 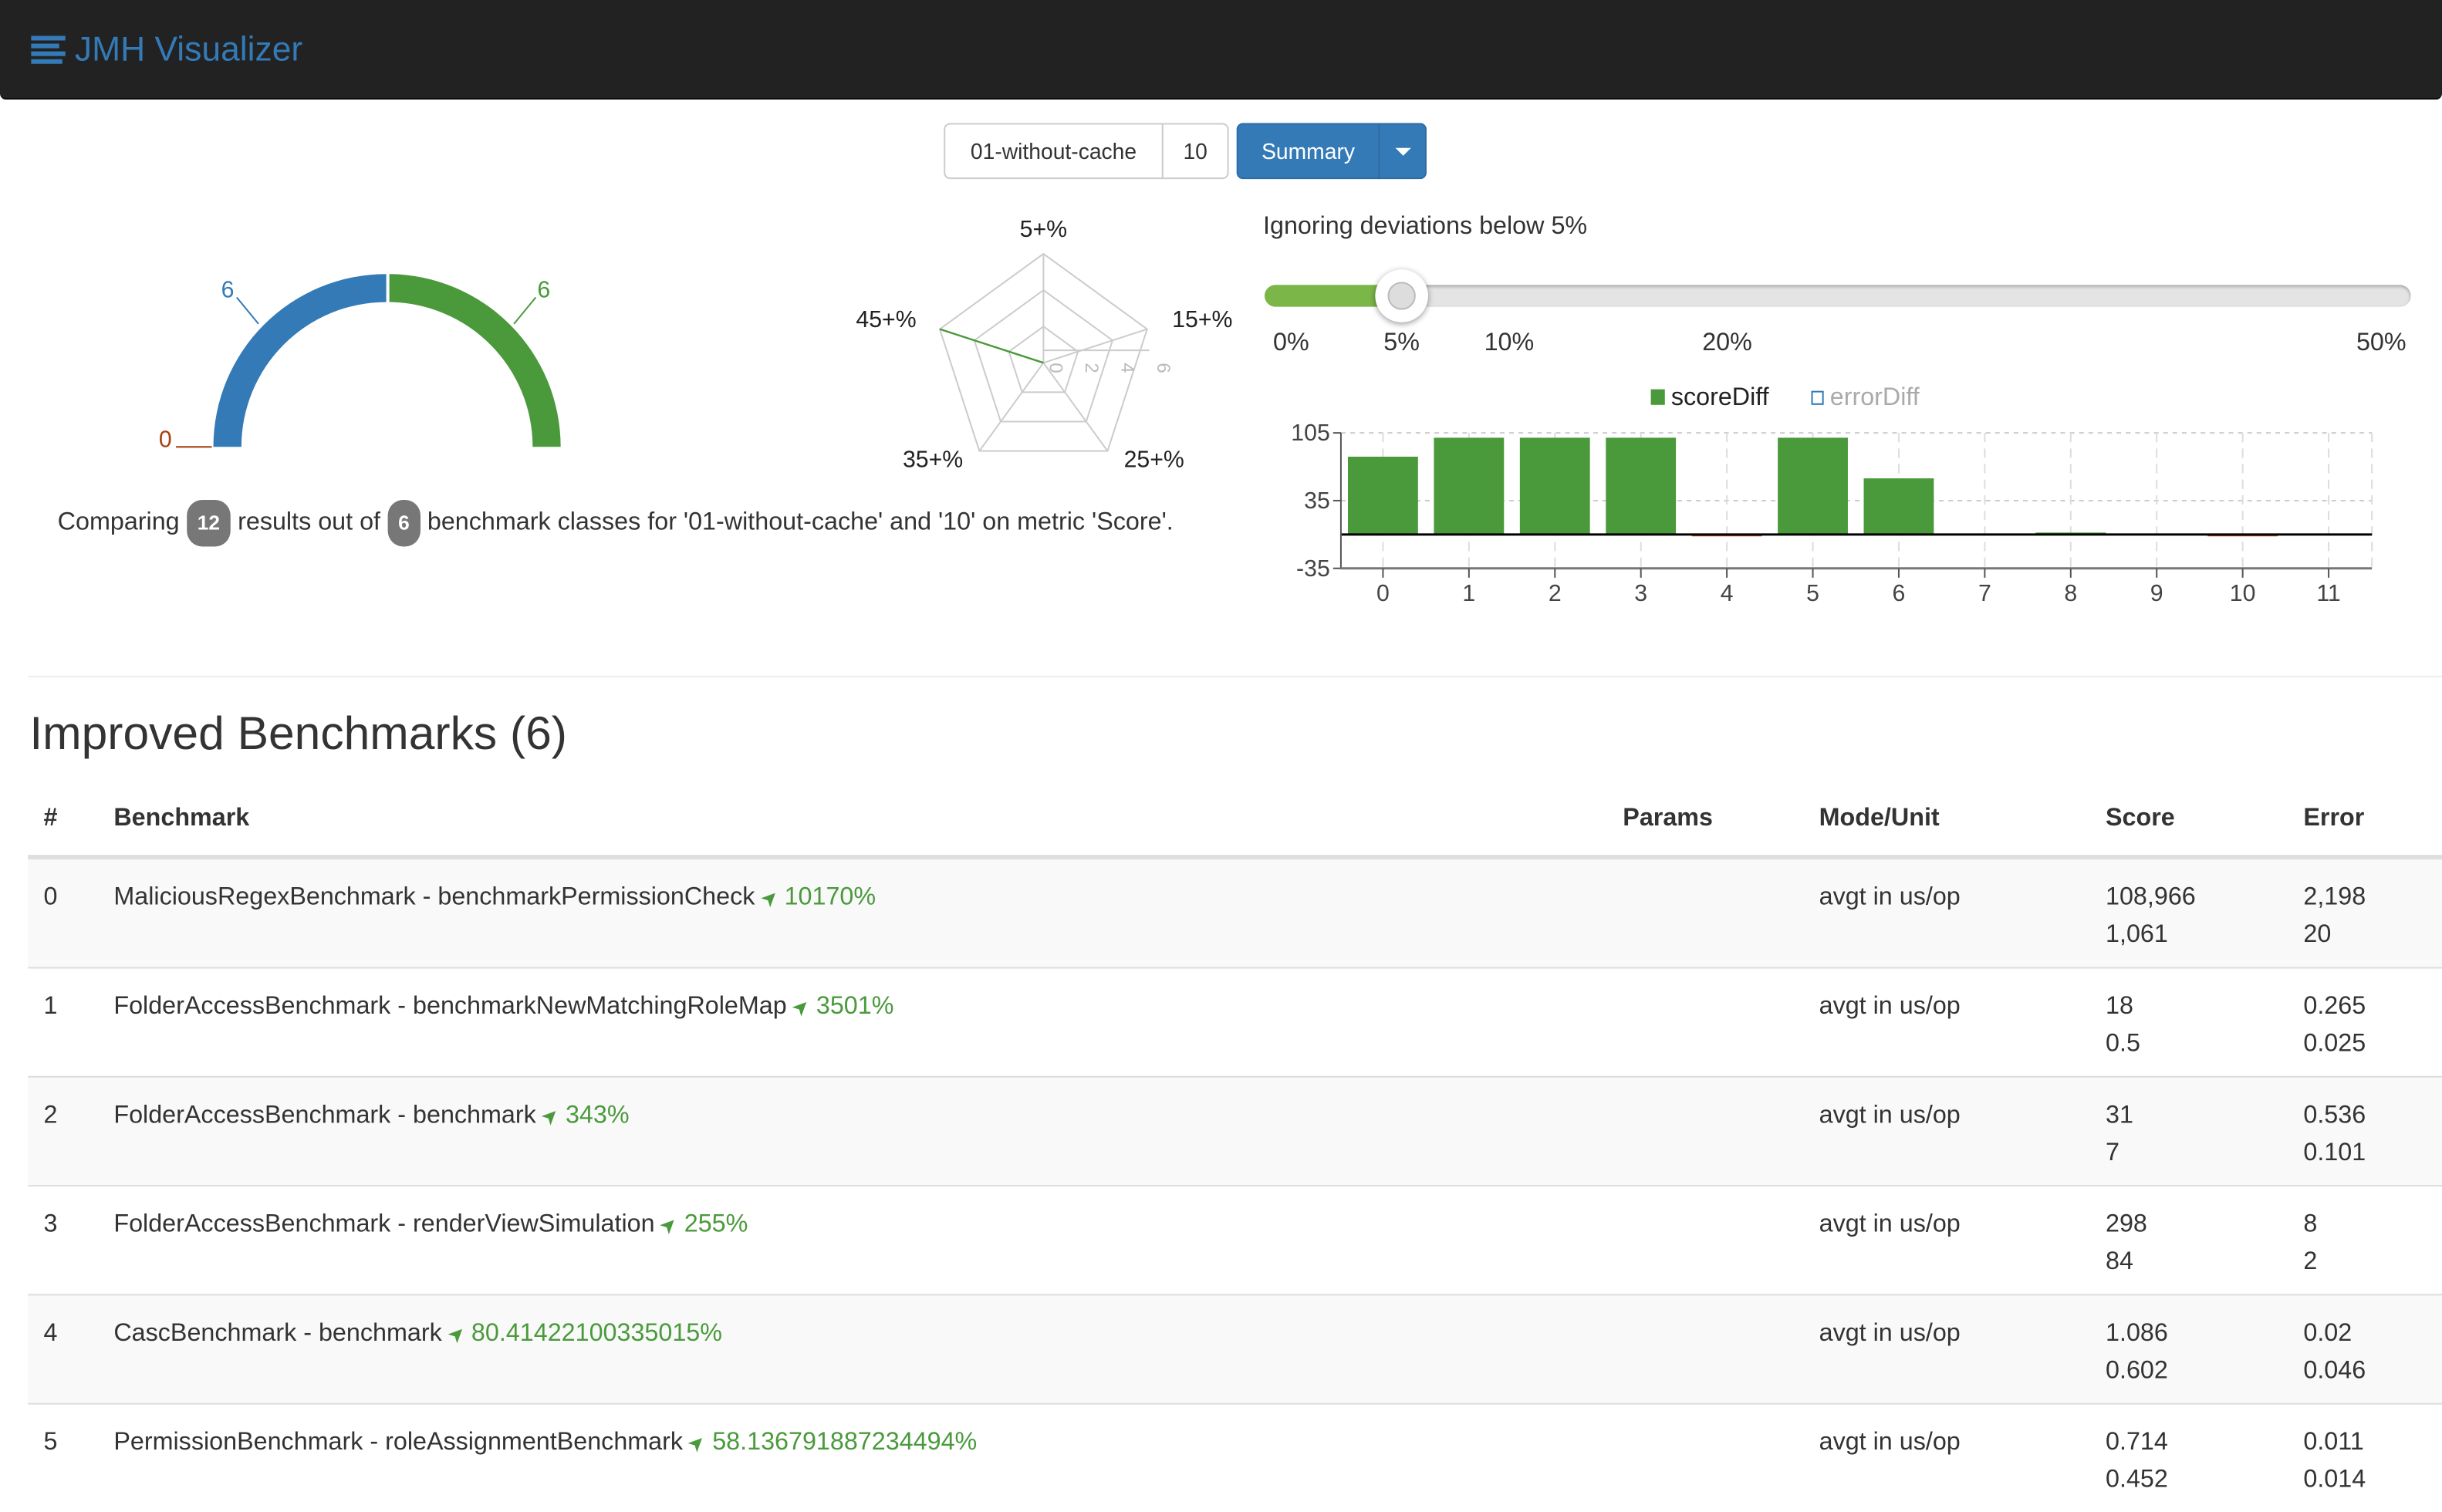 I want to click on error-cell: 0.011 0.014, so click(x=2334, y=1462).